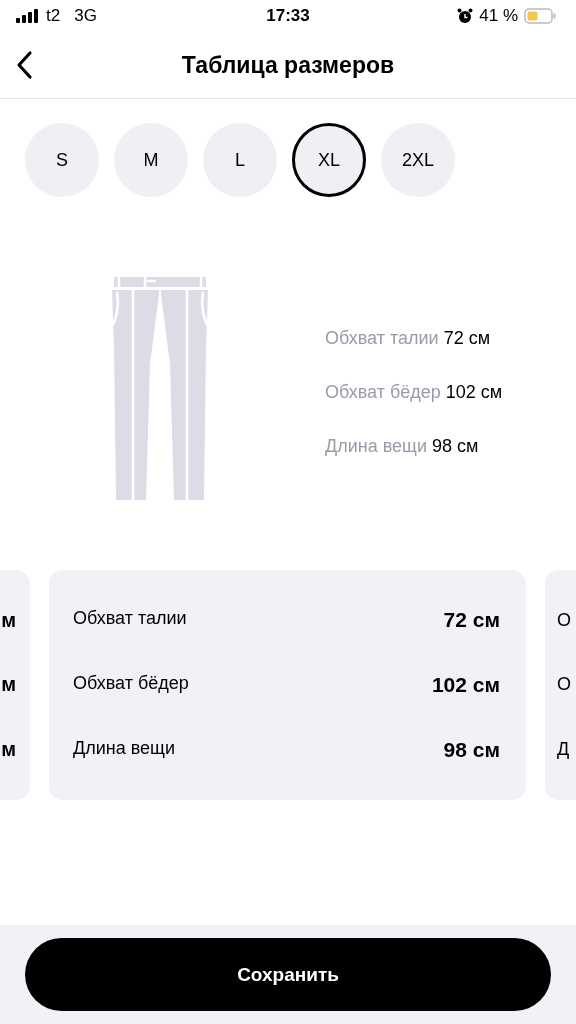  I want to click on alarm-clock-icon, so click(465, 16).